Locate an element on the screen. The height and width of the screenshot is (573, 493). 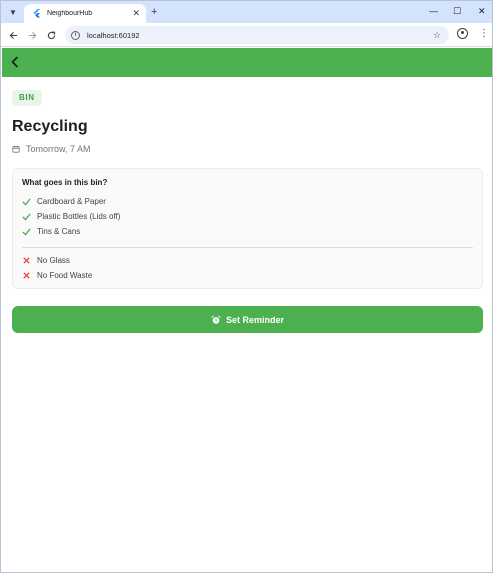
divider is located at coordinates (247, 247).